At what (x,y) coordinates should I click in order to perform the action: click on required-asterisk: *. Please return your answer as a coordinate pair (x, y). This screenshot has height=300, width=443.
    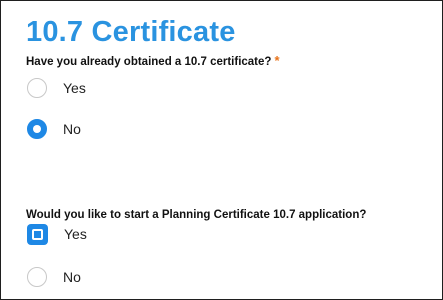
    Looking at the image, I should click on (277, 60).